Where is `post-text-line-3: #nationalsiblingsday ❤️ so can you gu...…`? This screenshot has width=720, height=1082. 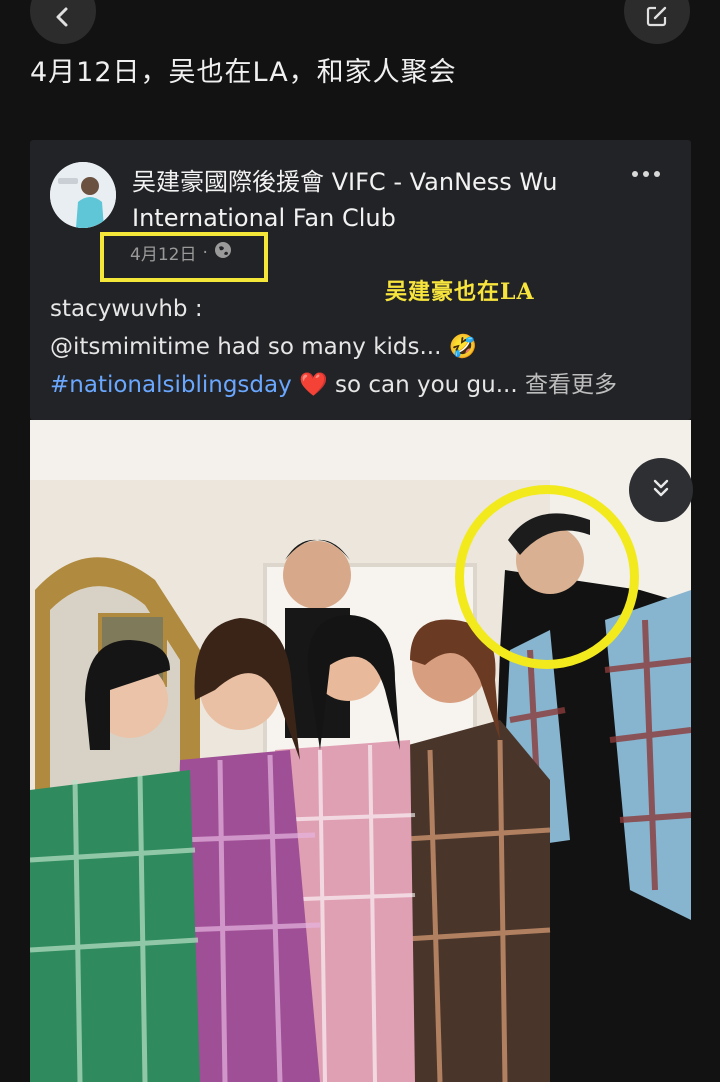
post-text-line-3: #nationalsiblingsday ❤️ so can you gu...… is located at coordinates (365, 385).